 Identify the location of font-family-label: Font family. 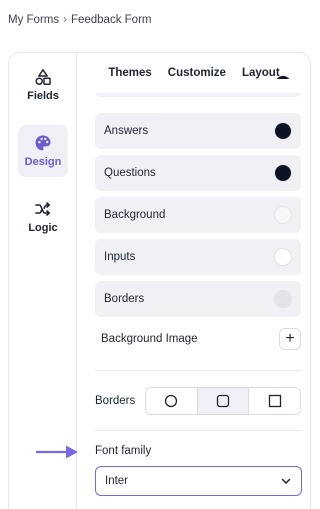
(123, 451).